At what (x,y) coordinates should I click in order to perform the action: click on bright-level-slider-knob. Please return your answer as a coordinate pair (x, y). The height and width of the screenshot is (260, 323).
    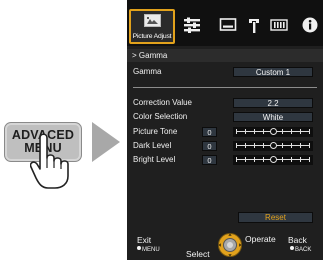
    Looking at the image, I should click on (273, 159).